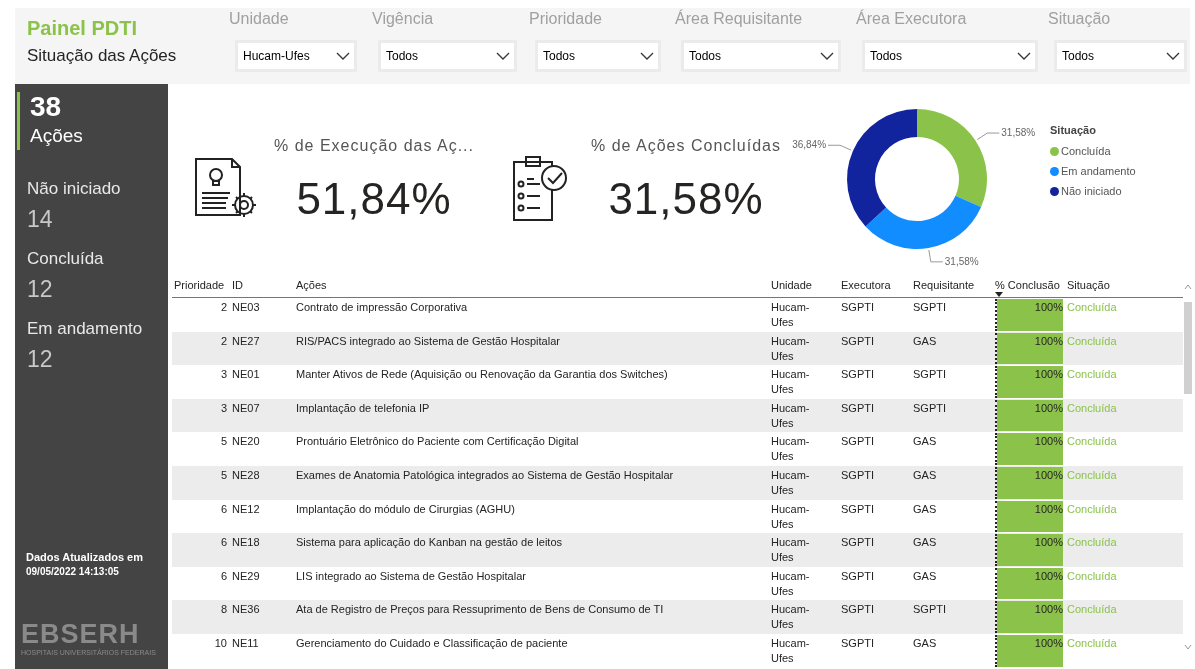  I want to click on column-header: % Conclusão, so click(1027, 285).